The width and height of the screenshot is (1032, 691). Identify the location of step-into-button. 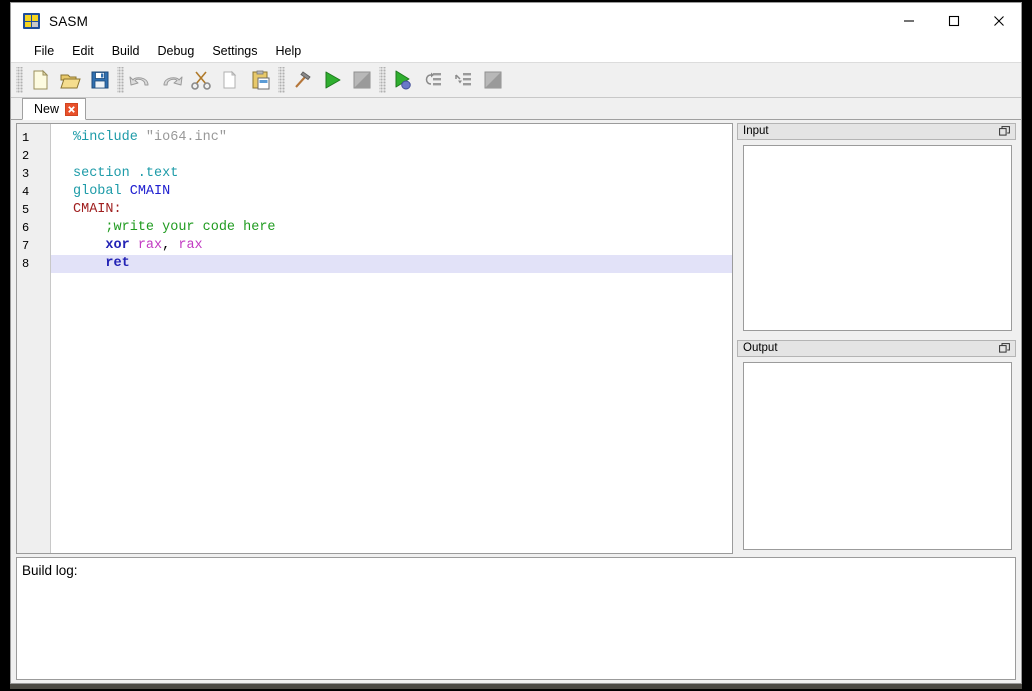
(463, 80).